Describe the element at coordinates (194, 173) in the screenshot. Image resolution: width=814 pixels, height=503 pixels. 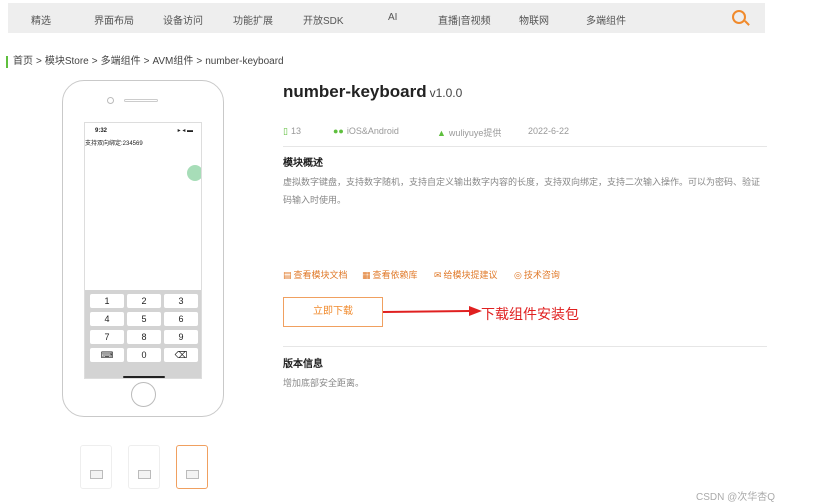
I see `floating-dot` at that location.